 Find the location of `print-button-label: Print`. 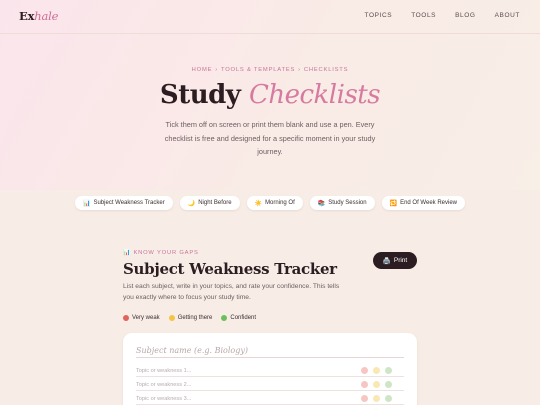

print-button-label: Print is located at coordinates (400, 260).